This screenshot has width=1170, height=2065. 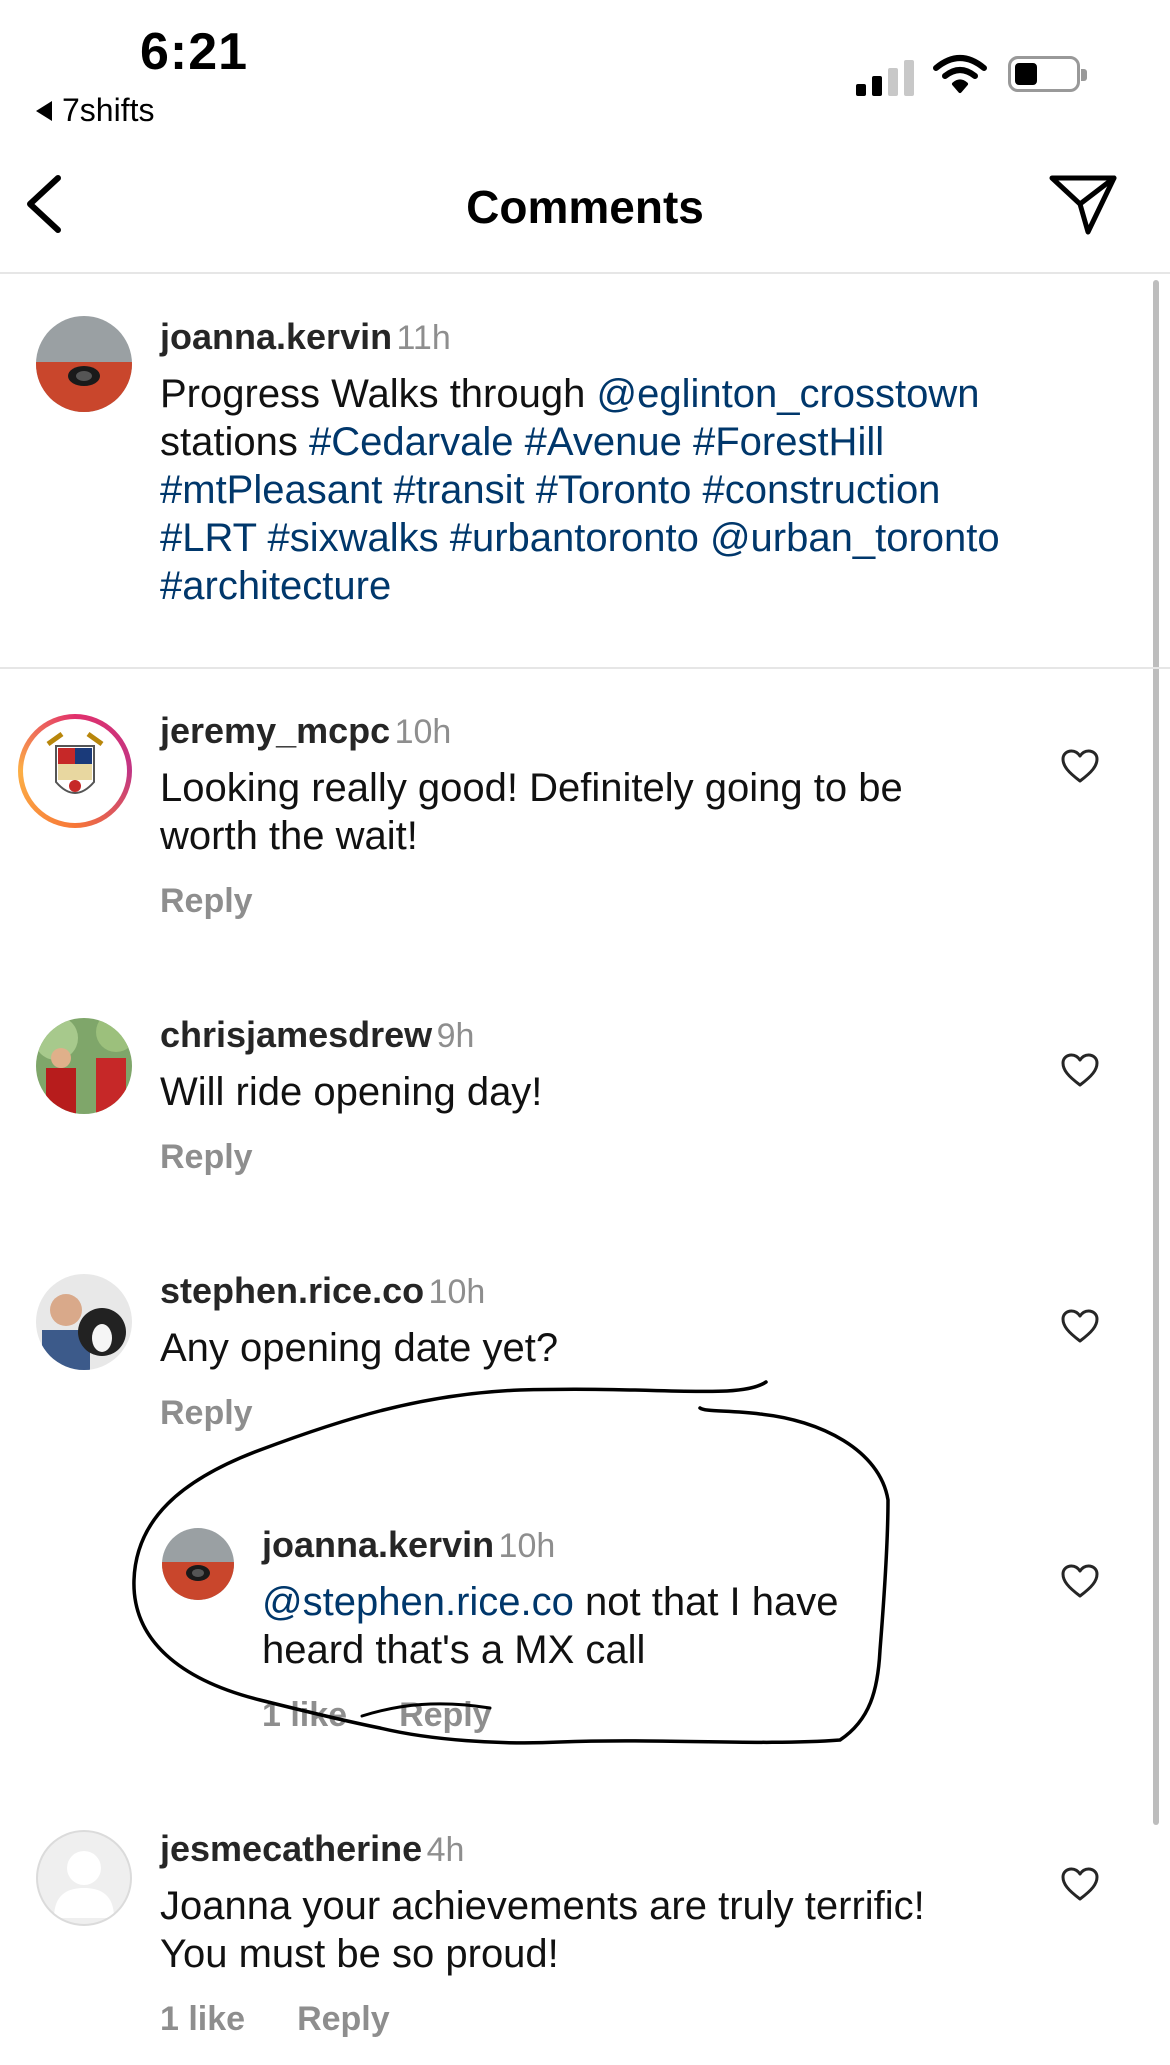 I want to click on comment-time: 4h, so click(x=445, y=1850).